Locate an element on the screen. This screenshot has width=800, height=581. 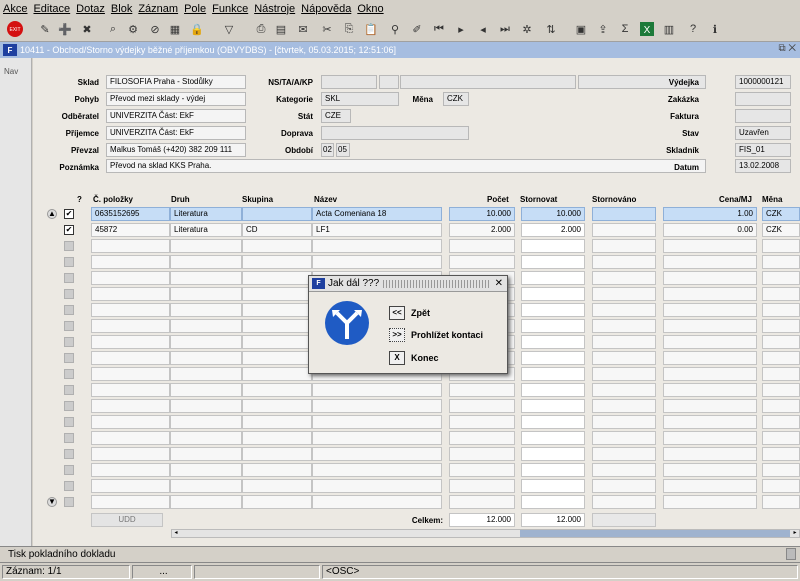
lock-icon: 🔒 is located at coordinates (197, 29).